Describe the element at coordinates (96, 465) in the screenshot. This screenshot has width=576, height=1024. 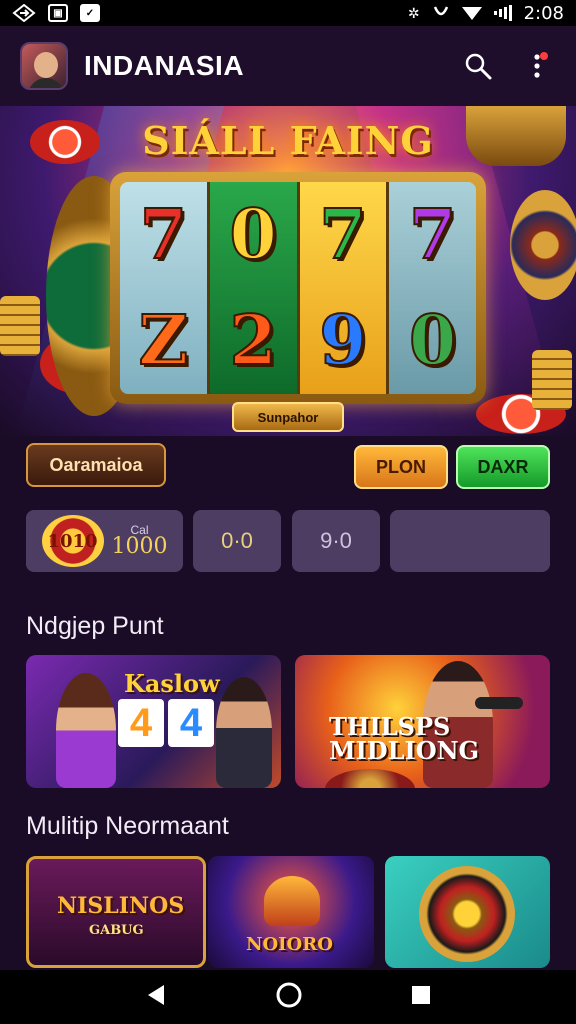
I see `game-button: Oaramaioa` at that location.